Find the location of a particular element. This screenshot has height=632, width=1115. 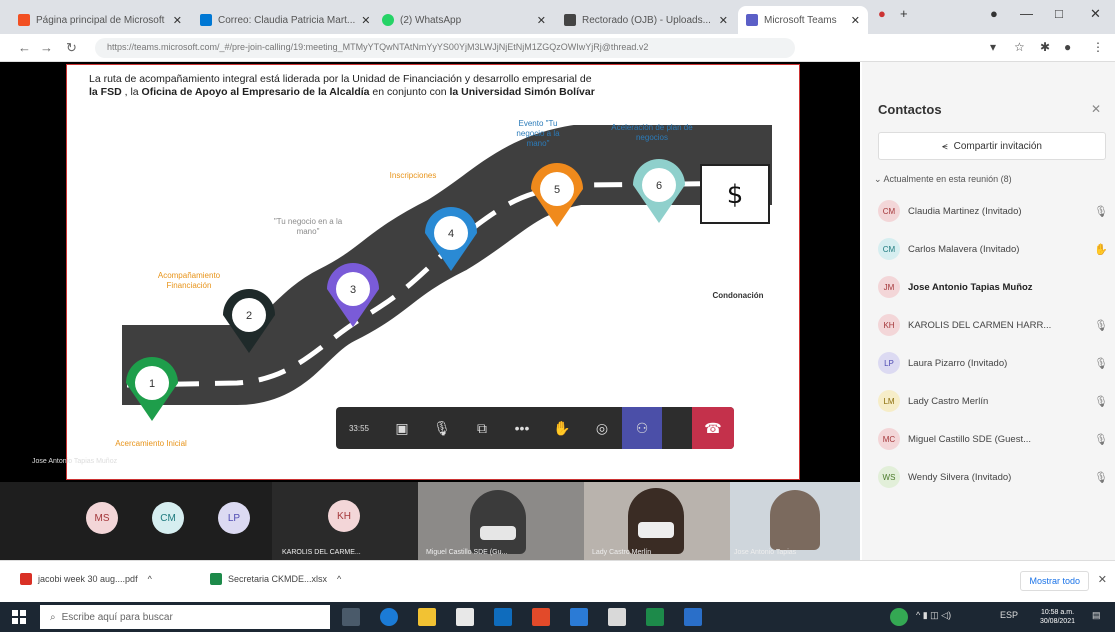

more-options-icon: ••• is located at coordinates (522, 428).